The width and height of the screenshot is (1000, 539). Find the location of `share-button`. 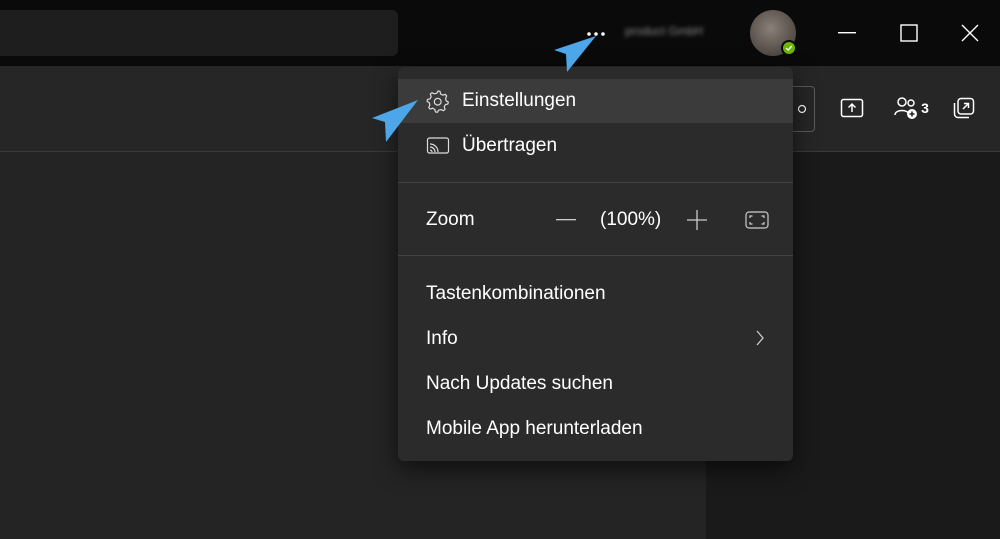

share-button is located at coordinates (852, 108).